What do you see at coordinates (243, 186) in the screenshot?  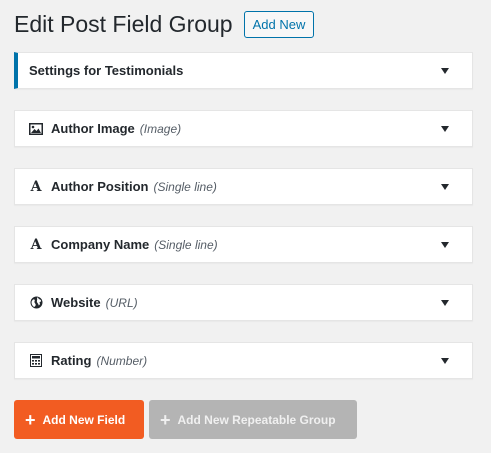 I see `panel-author-position: A Author Position (Single line)` at bounding box center [243, 186].